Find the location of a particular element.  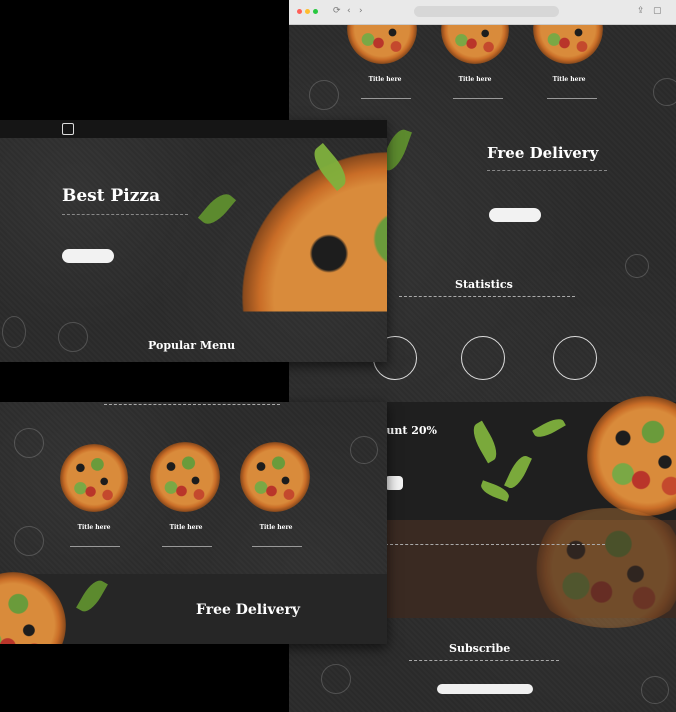

discount-button is located at coordinates (394, 483).